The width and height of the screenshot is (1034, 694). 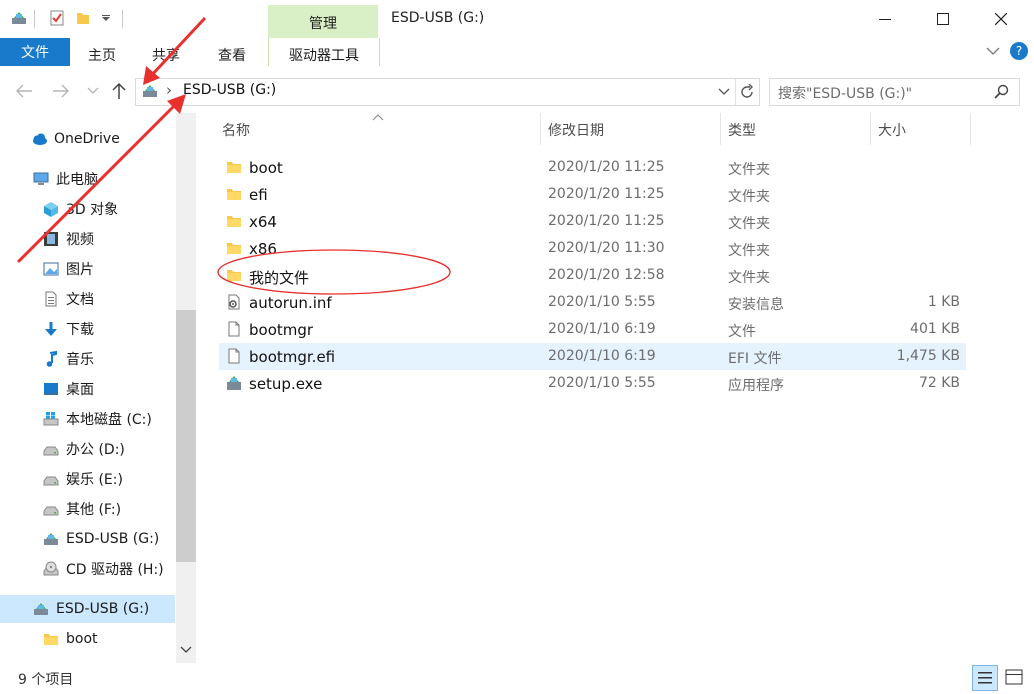 What do you see at coordinates (61, 91) in the screenshot?
I see `forward-arrow-icon` at bounding box center [61, 91].